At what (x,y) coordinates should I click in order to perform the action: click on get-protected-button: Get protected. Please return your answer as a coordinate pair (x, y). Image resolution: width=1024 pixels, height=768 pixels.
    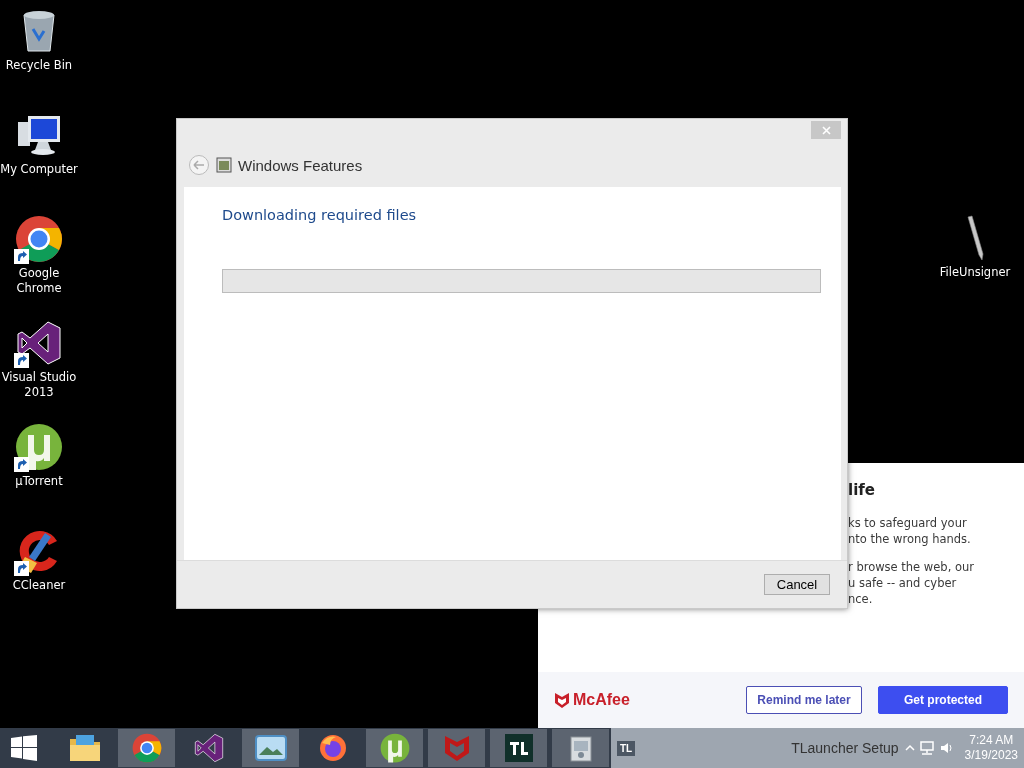
    Looking at the image, I should click on (943, 700).